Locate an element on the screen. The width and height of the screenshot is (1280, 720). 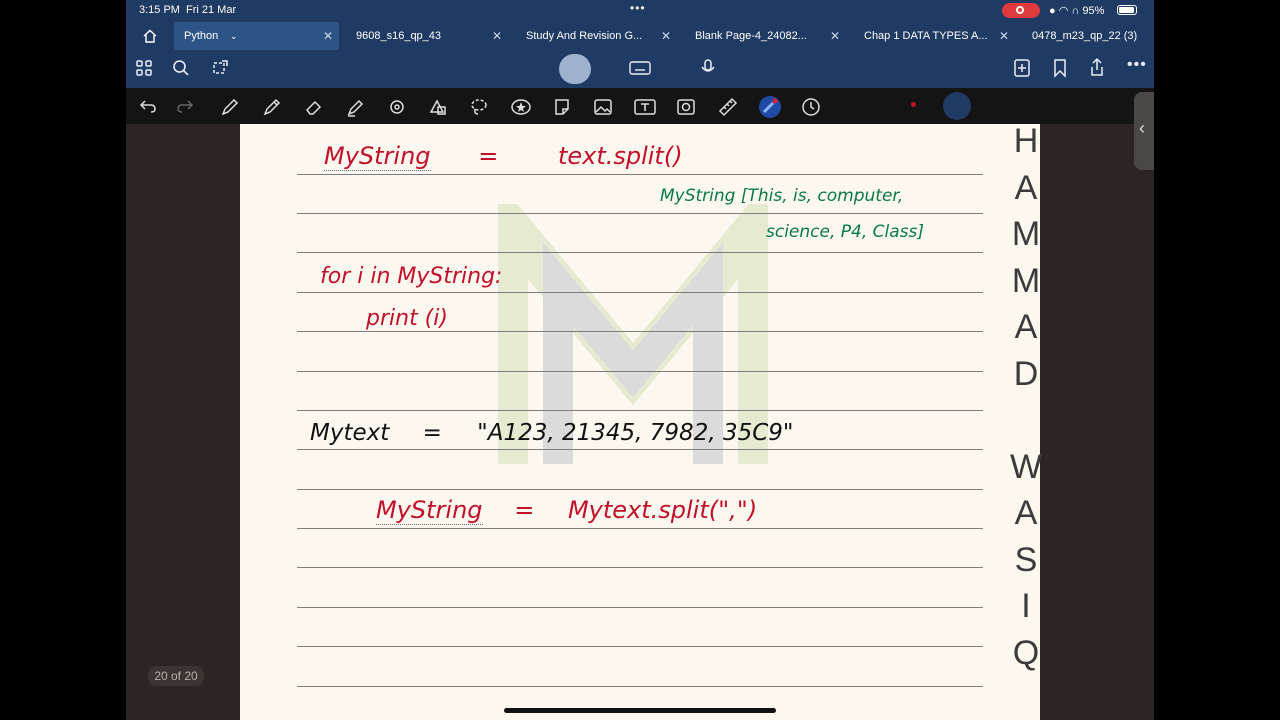
wifi-headphone-icons: ● ◠ ∩ is located at coordinates (1066, 11).